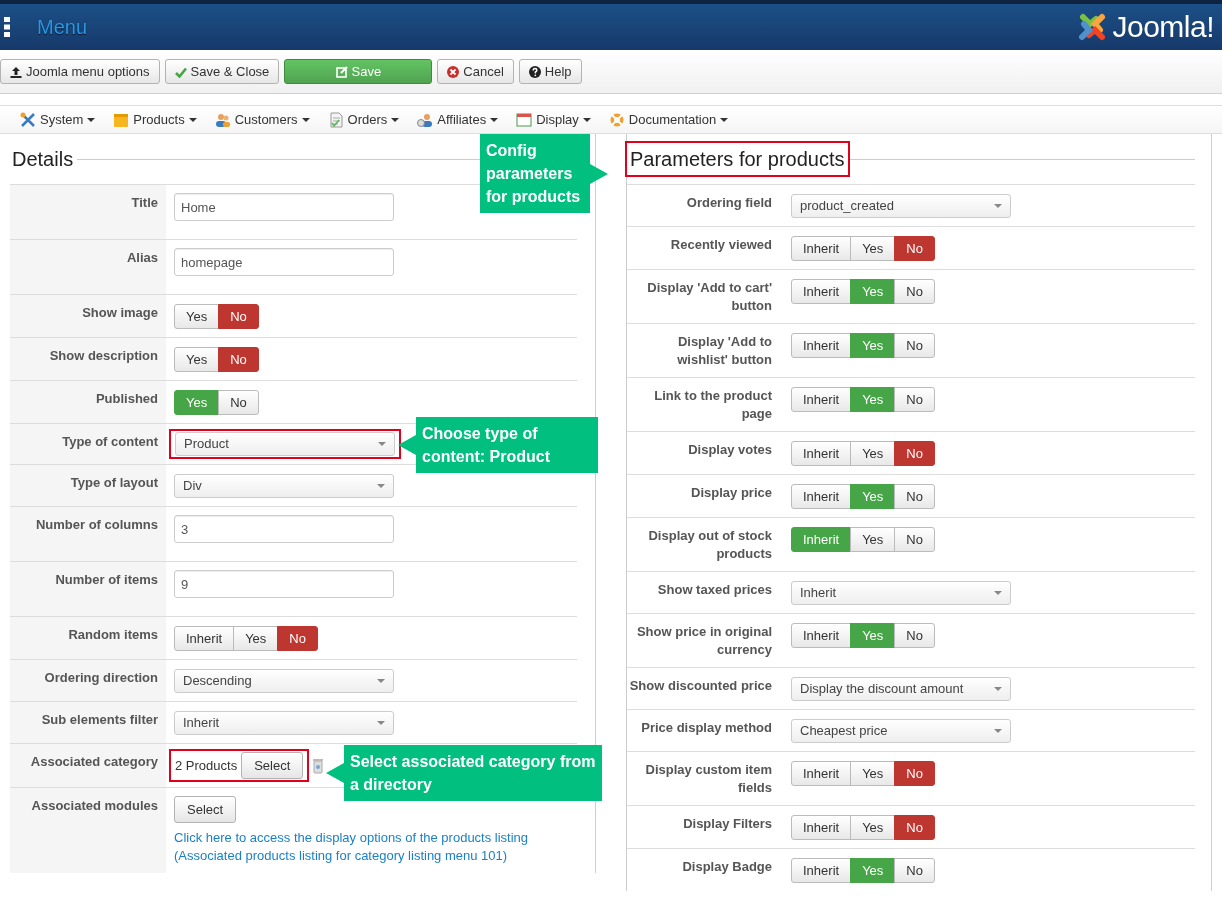  Describe the element at coordinates (425, 119) in the screenshot. I see `users-icon` at that location.